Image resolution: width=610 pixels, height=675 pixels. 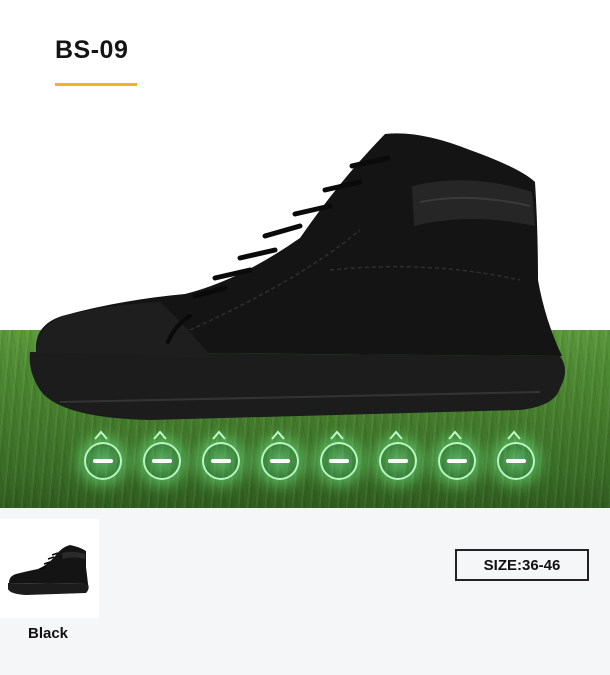 What do you see at coordinates (297, 386) in the screenshot?
I see `shoe-sole` at bounding box center [297, 386].